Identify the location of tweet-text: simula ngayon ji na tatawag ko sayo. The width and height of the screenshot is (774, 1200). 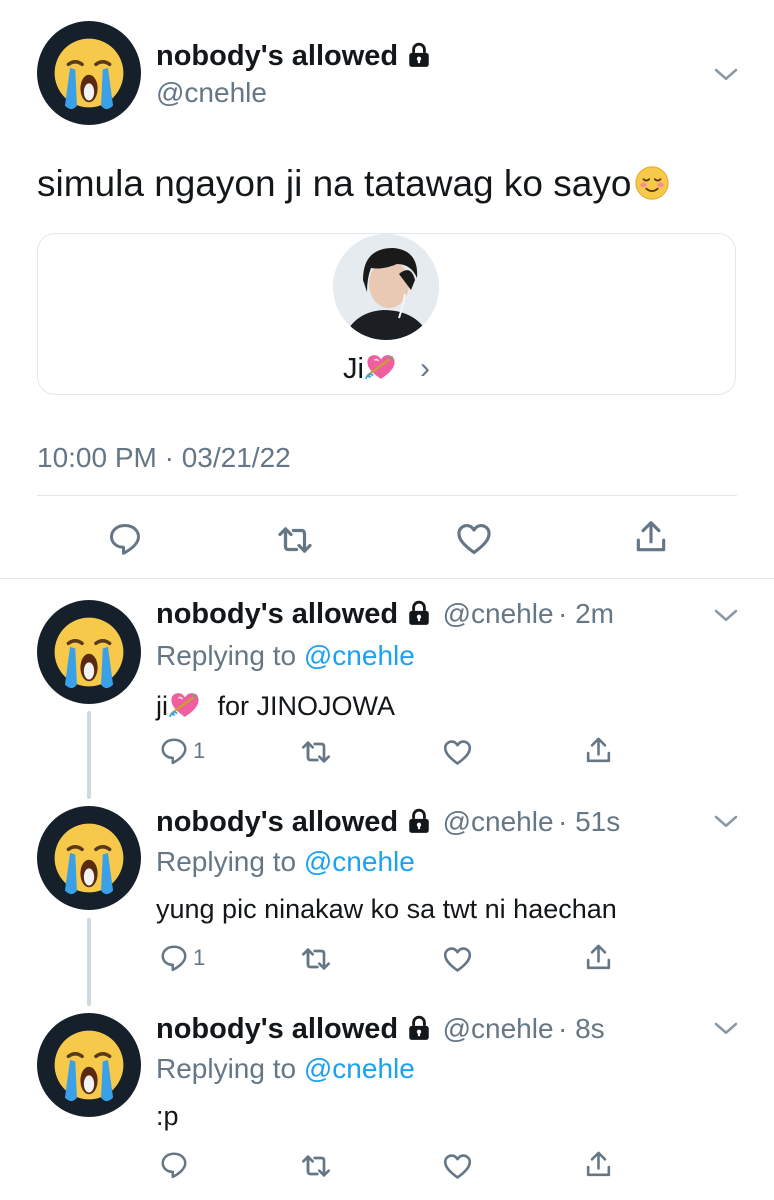
(354, 184).